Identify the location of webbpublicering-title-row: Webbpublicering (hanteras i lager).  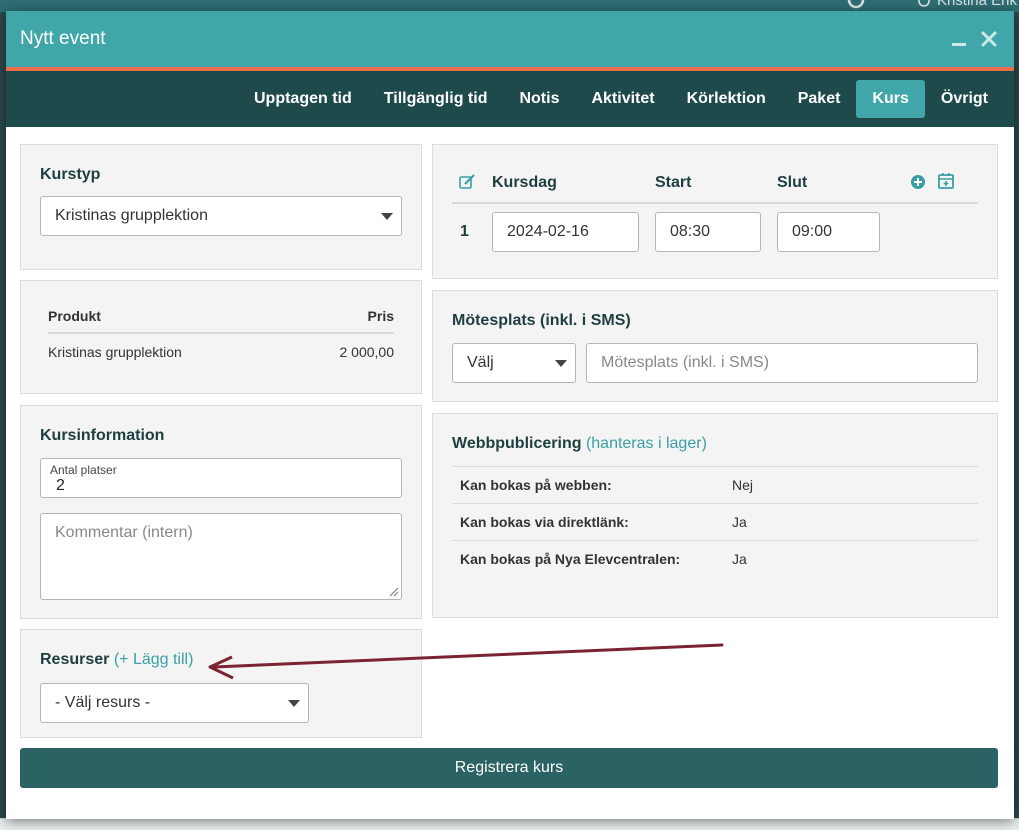
(579, 444).